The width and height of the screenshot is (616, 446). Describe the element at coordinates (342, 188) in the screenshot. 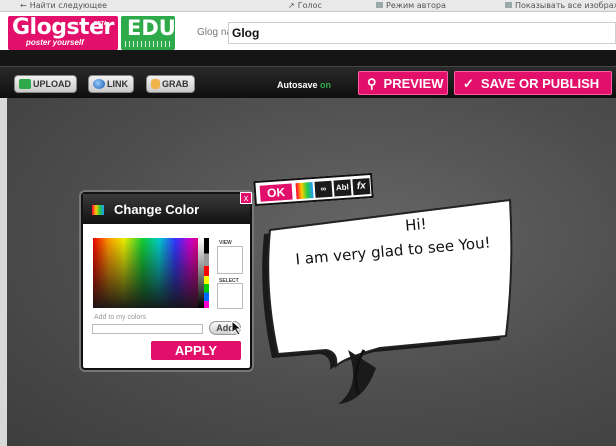

I see `text-style-button: Abl` at that location.